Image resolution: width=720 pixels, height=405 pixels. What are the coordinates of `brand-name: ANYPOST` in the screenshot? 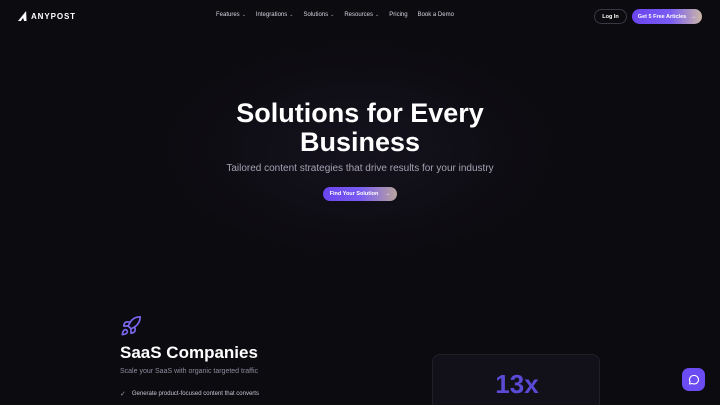 It's located at (53, 16).